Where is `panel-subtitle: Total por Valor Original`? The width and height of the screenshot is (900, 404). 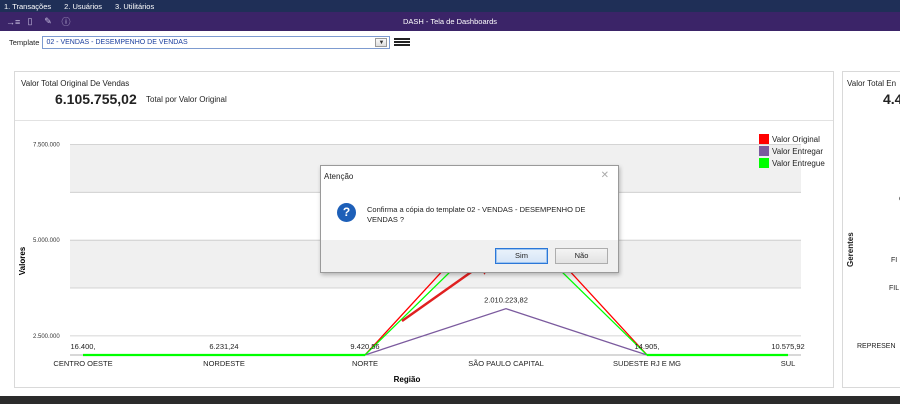
panel-subtitle: Total por Valor Original is located at coordinates (186, 99).